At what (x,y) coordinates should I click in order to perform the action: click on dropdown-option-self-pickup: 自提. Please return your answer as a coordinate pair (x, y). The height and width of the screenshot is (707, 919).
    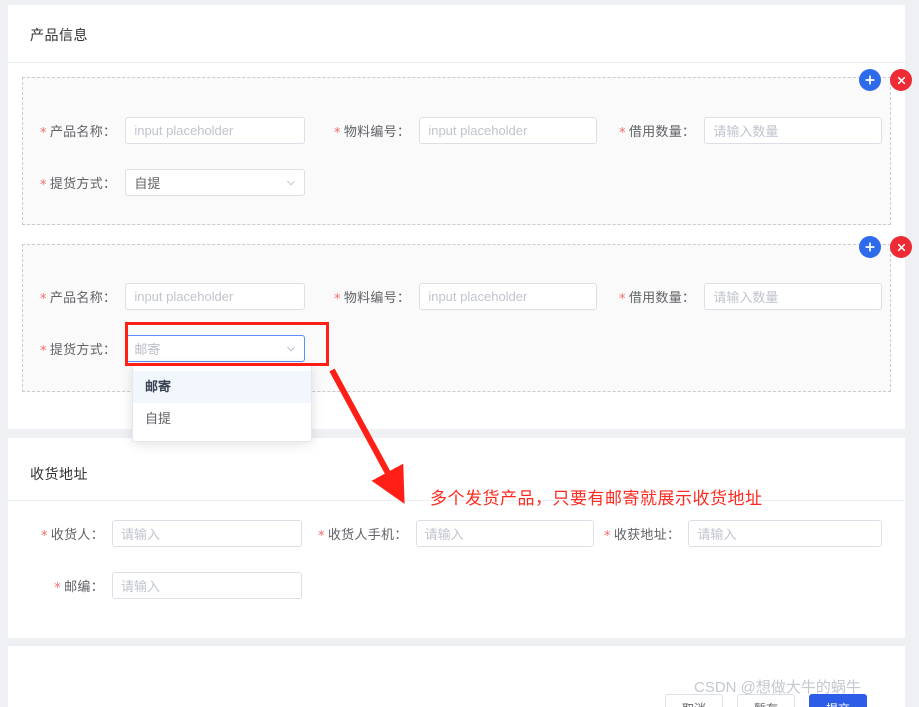
    Looking at the image, I should click on (222, 419).